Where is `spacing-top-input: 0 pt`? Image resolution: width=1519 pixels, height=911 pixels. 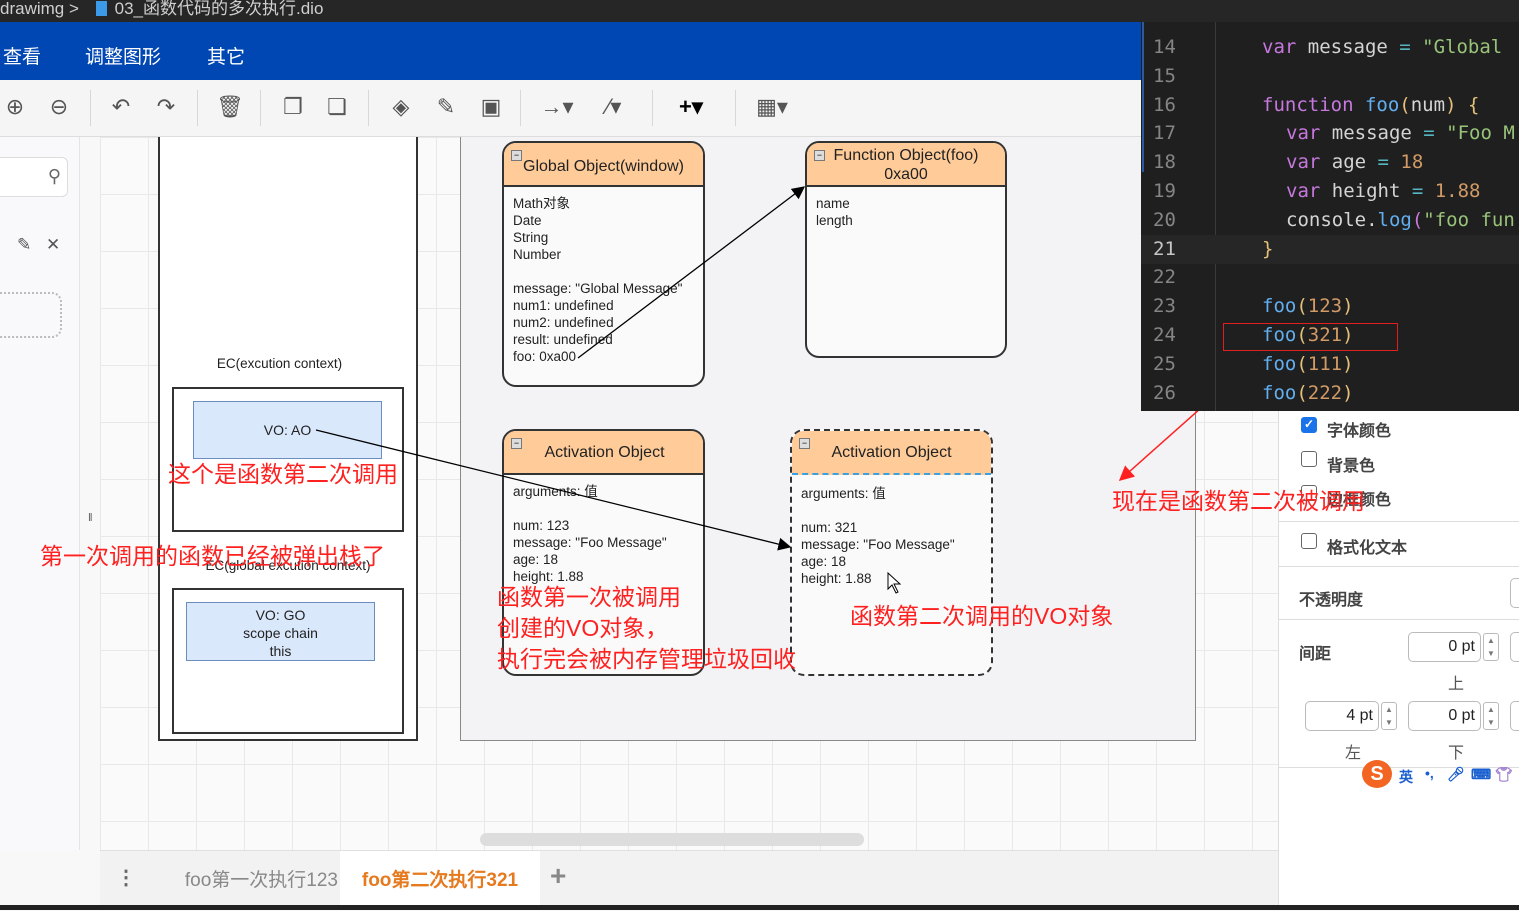
spacing-top-input: 0 pt is located at coordinates (1444, 647).